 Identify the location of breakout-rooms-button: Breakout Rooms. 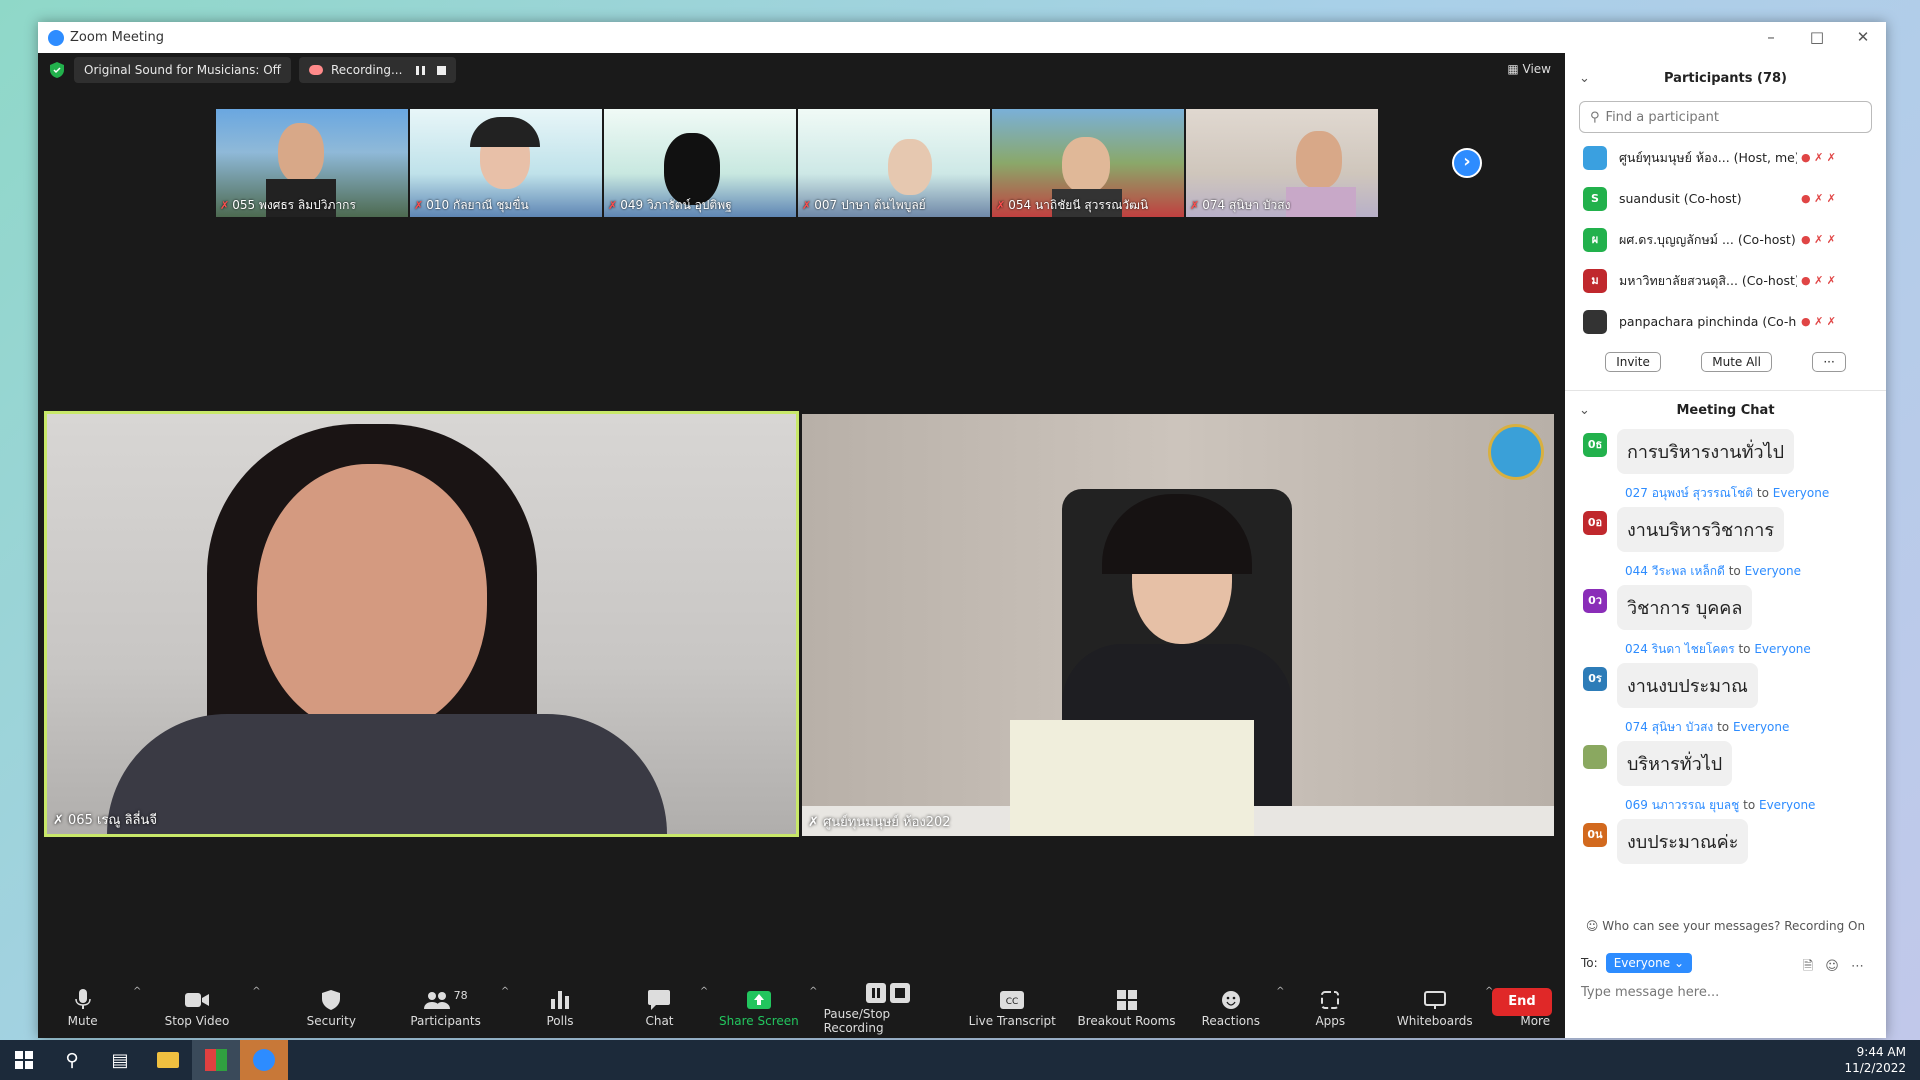
(1126, 1007).